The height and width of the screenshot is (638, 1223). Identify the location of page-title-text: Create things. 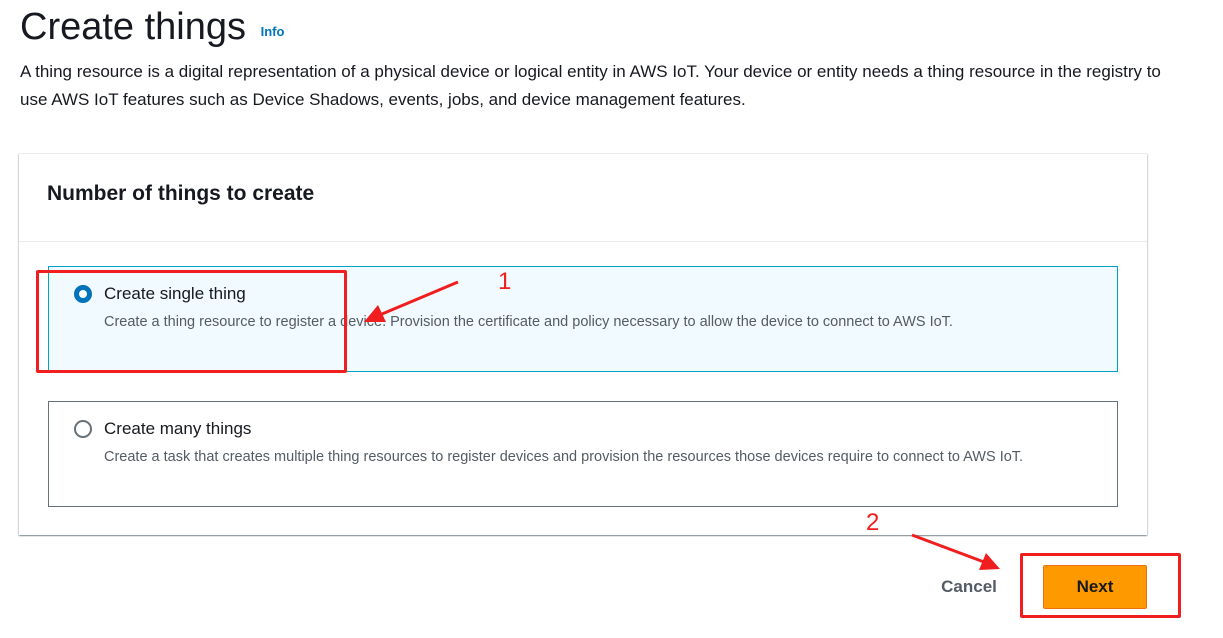
(133, 27).